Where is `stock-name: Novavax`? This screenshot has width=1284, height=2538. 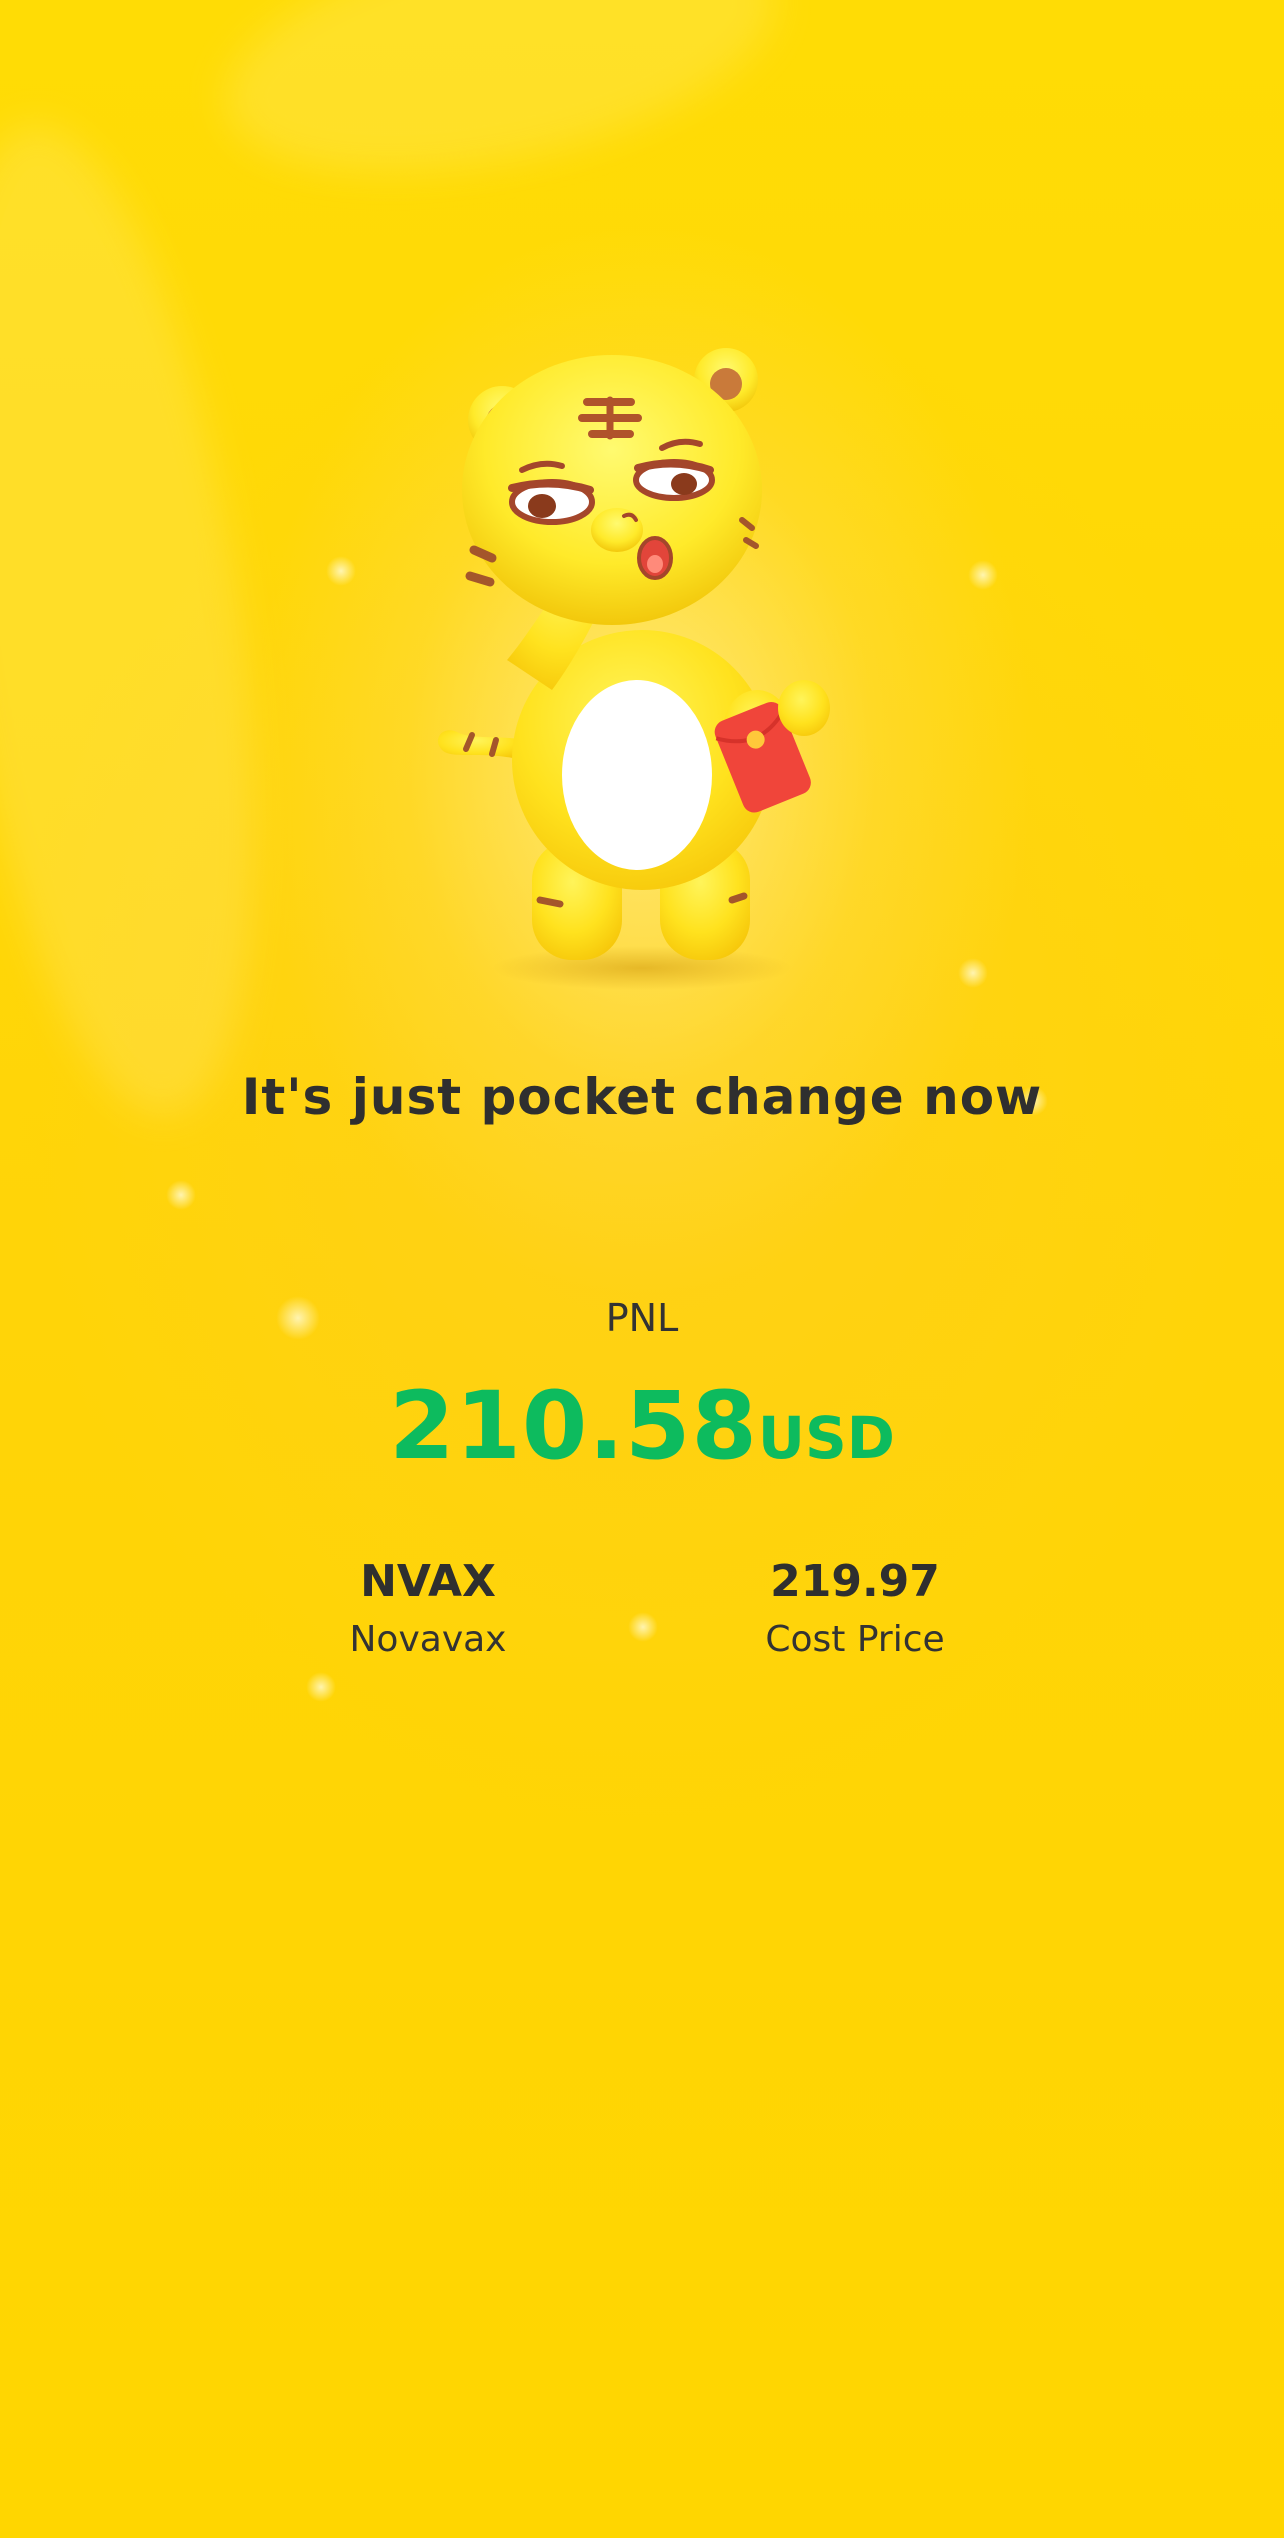
stock-name: Novavax is located at coordinates (428, 1639).